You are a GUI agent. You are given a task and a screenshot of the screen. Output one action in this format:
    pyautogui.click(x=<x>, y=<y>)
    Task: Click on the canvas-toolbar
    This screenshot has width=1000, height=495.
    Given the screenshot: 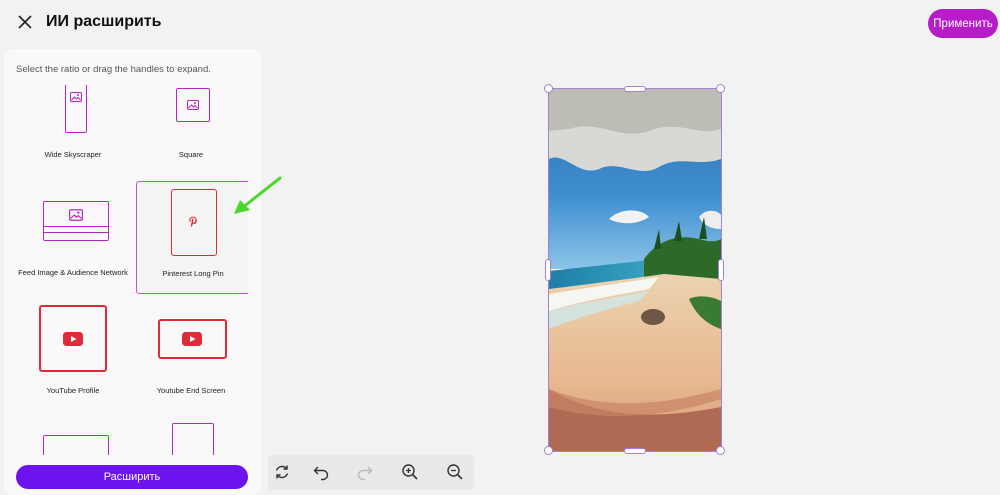 What is the action you would take?
    pyautogui.click(x=371, y=472)
    